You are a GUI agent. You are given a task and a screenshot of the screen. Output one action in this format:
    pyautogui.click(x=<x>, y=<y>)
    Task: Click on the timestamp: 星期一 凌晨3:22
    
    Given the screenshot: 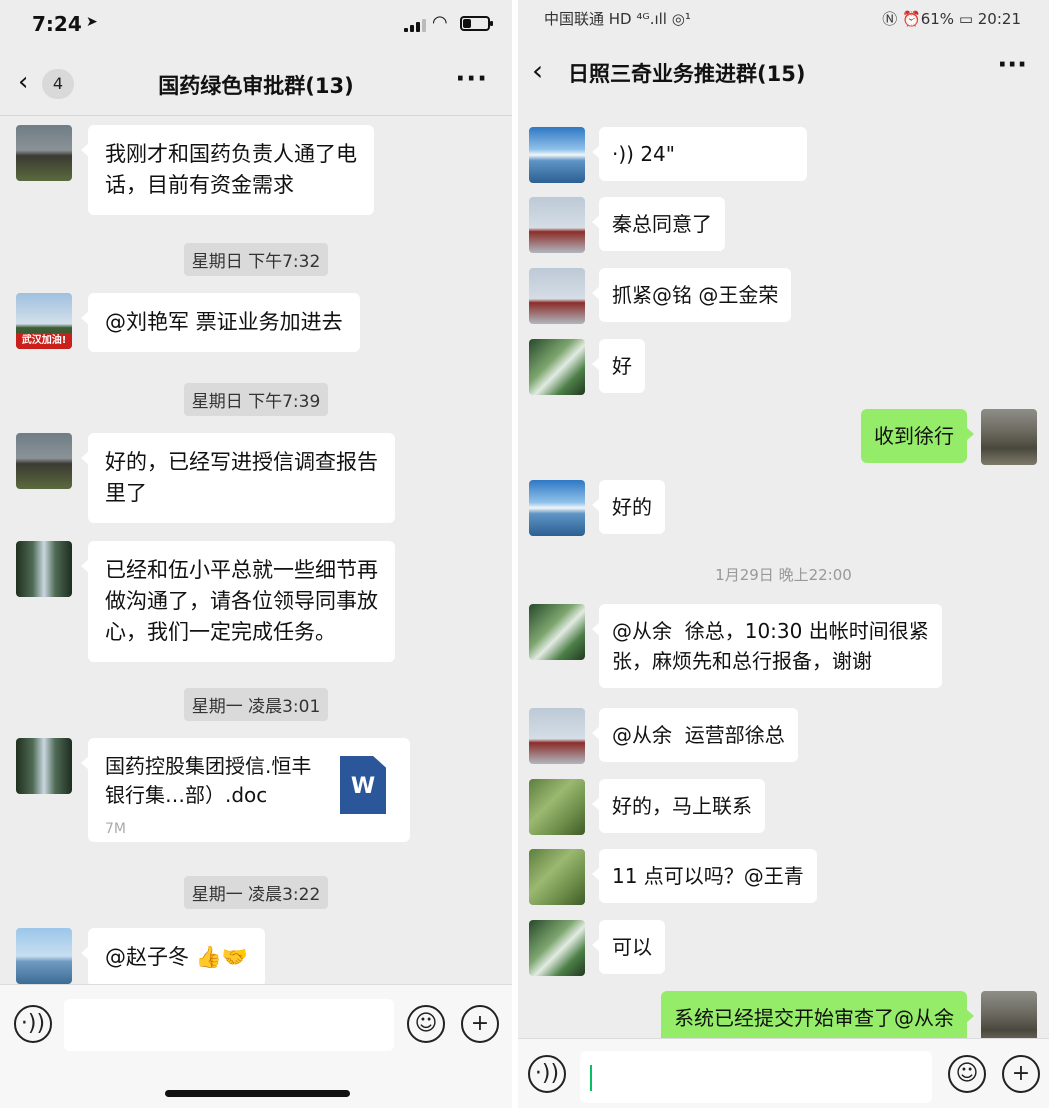 What is the action you would take?
    pyautogui.click(x=256, y=892)
    